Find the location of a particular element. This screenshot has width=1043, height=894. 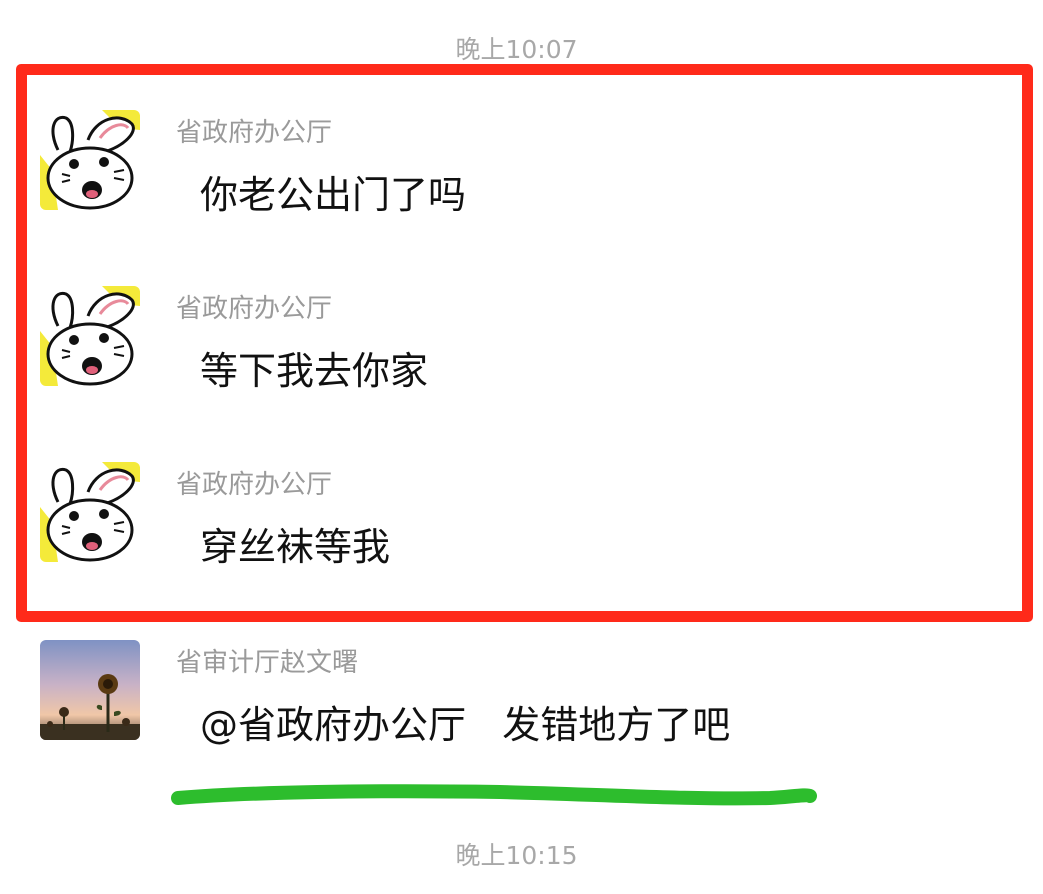

green-underline-mark is located at coordinates (494, 795).